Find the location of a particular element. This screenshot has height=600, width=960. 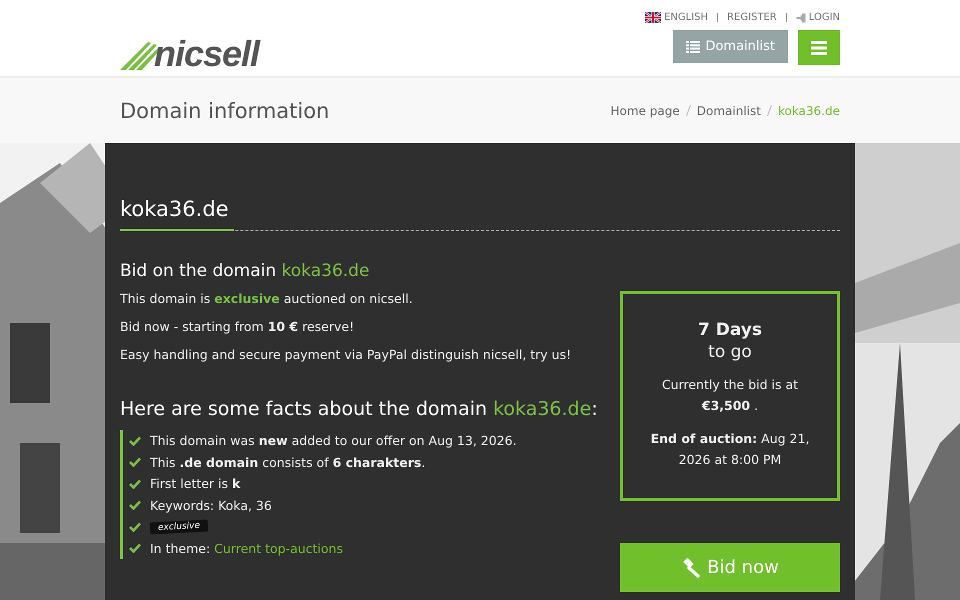

domain-title: koka36.de is located at coordinates (177, 214).